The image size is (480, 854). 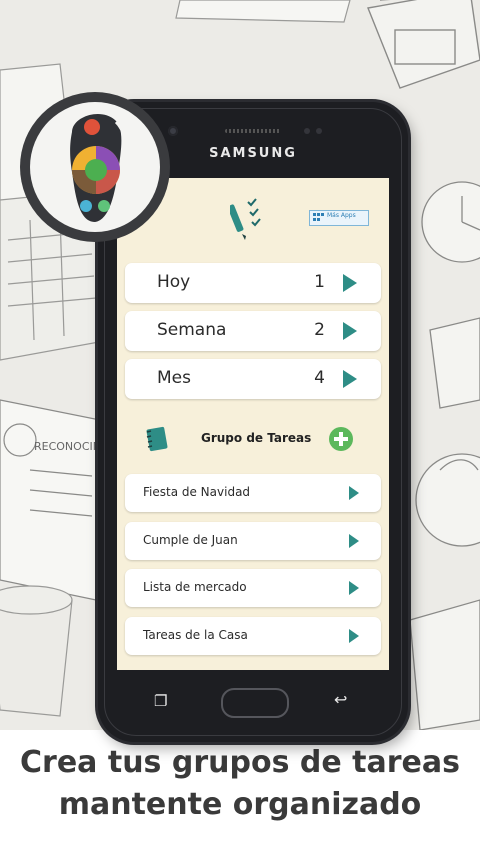 What do you see at coordinates (256, 438) in the screenshot?
I see `group-title: Grupo de Tareas` at bounding box center [256, 438].